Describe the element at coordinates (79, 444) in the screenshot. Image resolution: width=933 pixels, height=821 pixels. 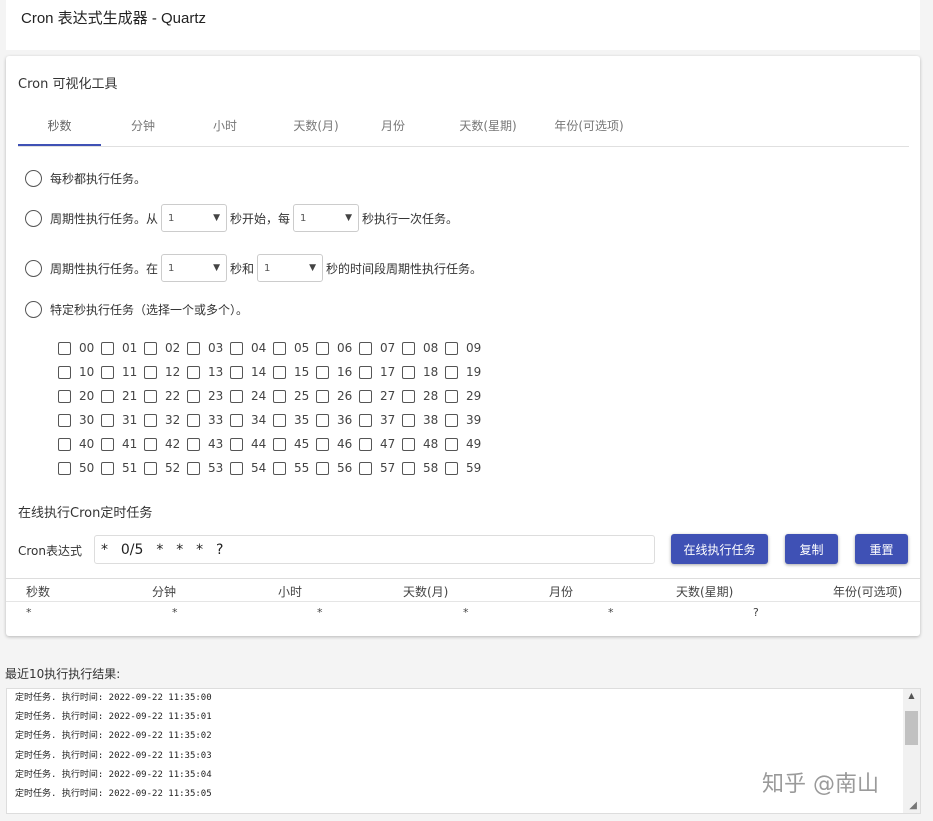
I see `second-option: 40` at that location.